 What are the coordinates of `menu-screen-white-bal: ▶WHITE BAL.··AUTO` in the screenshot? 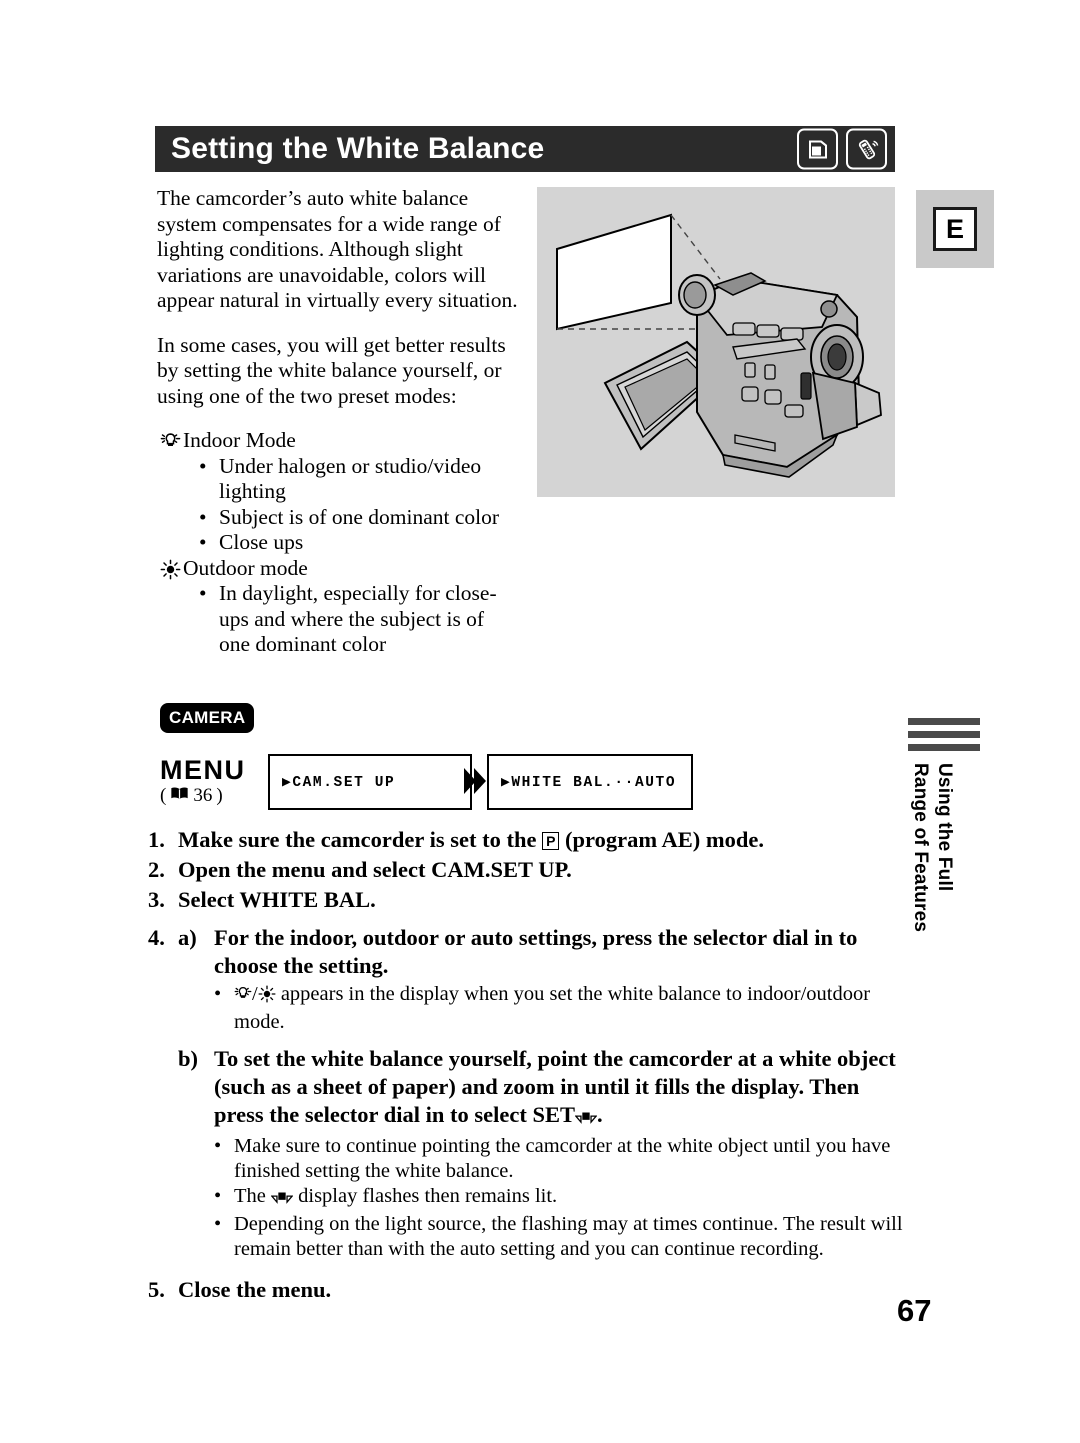 It's located at (590, 782).